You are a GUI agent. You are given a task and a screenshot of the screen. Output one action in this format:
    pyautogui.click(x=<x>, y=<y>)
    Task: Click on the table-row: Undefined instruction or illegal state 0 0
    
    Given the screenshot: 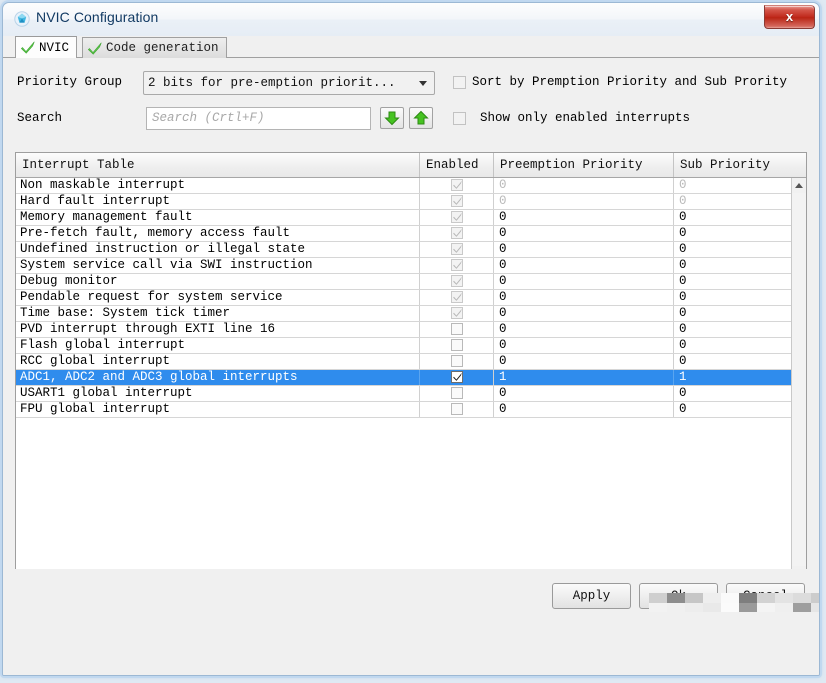 What is the action you would take?
    pyautogui.click(x=411, y=250)
    